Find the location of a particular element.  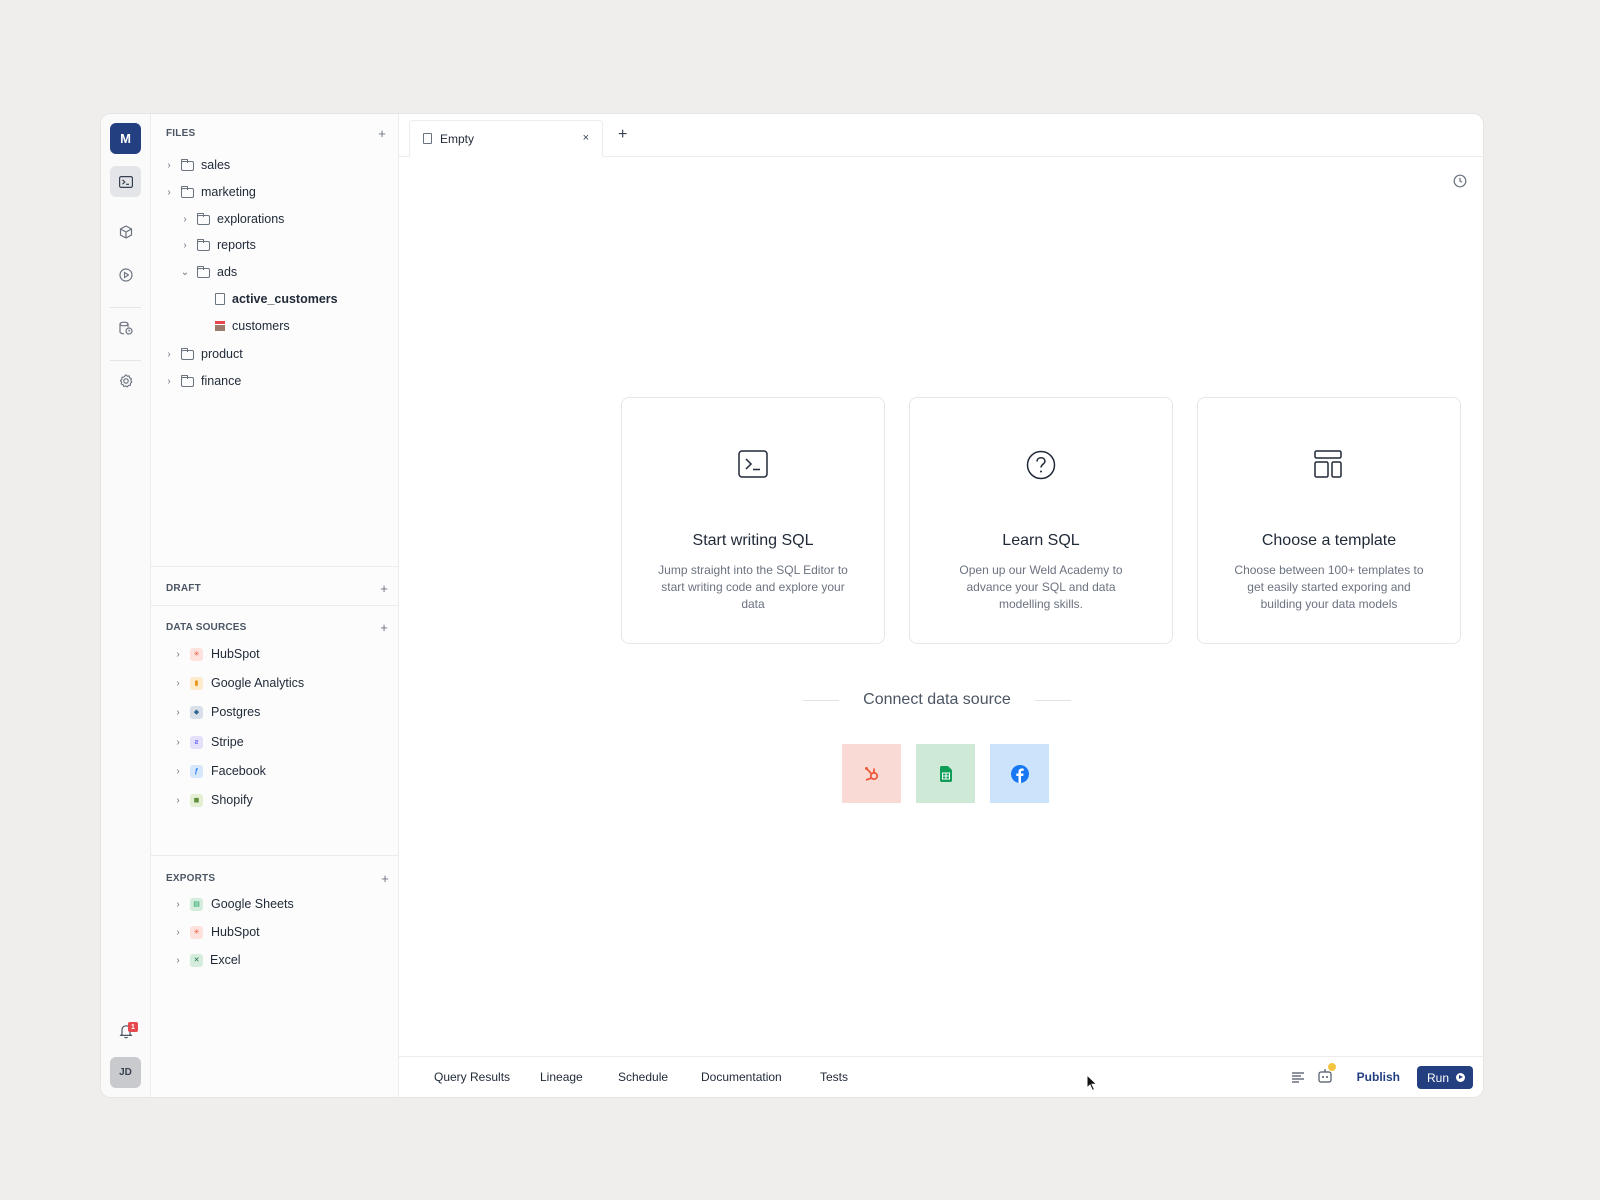

tree-item-label: active_customers is located at coordinates (285, 299).